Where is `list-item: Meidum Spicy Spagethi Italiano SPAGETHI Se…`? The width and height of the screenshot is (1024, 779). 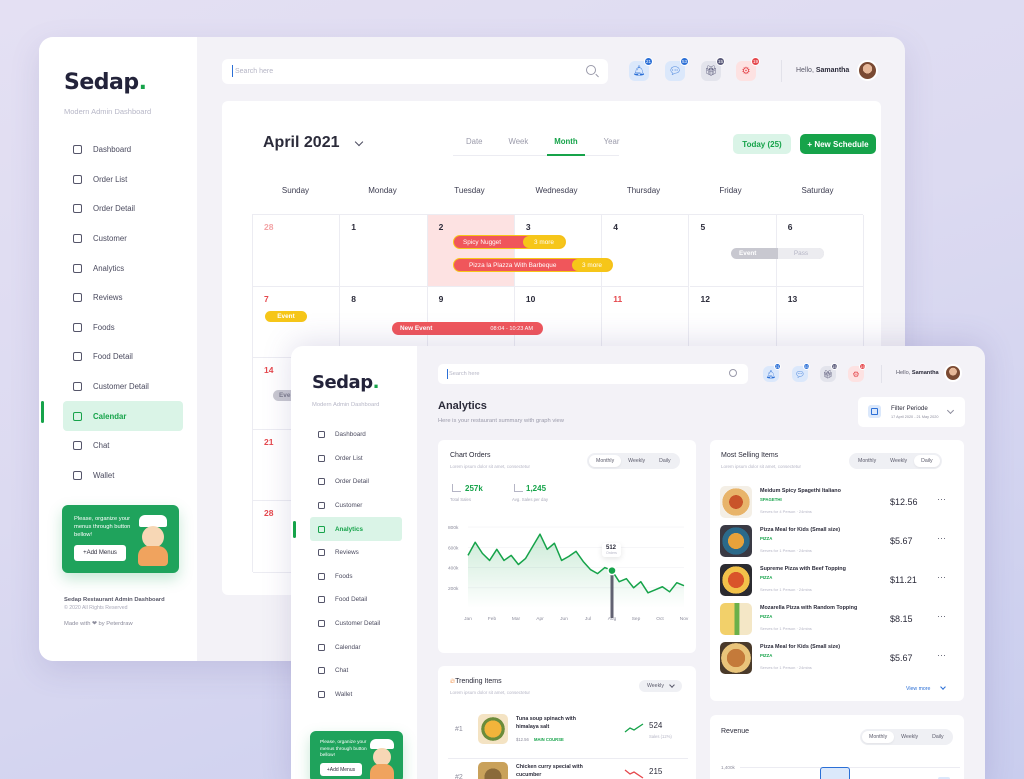 list-item: Meidum Spicy Spagethi Italiano SPAGETHI Se… is located at coordinates (836, 503).